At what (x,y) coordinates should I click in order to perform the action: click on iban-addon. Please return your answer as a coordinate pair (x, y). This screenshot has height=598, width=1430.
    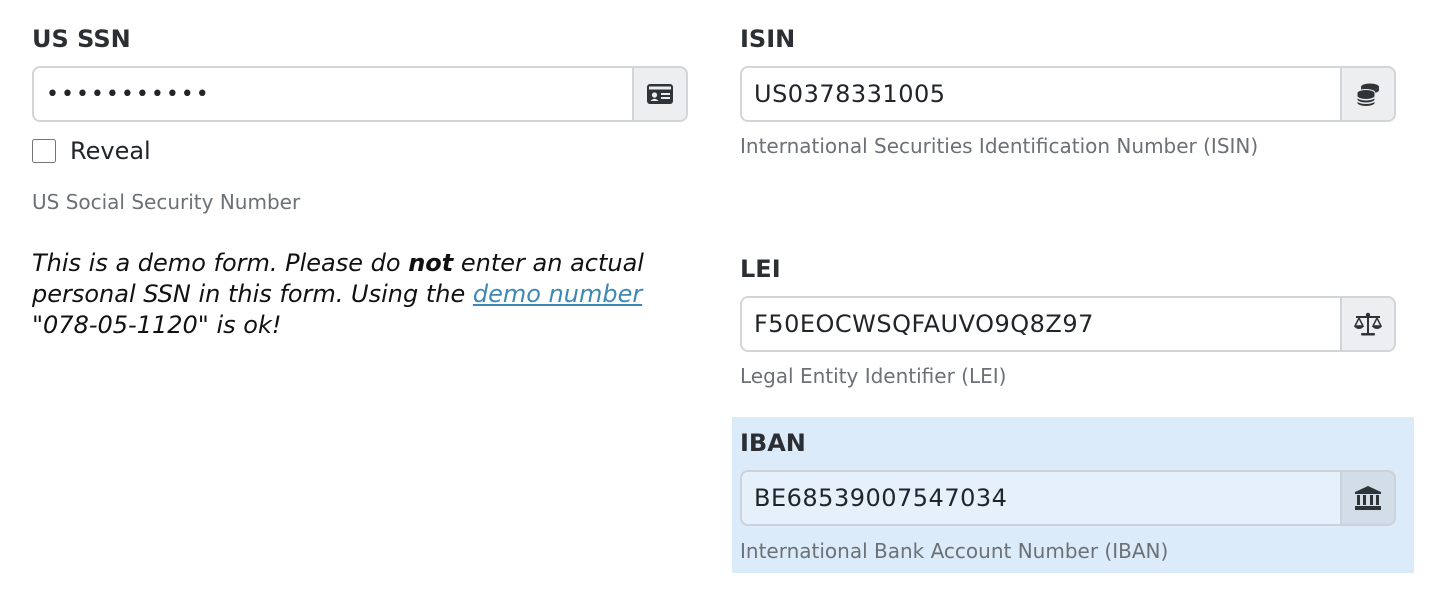
    Looking at the image, I should click on (1368, 498).